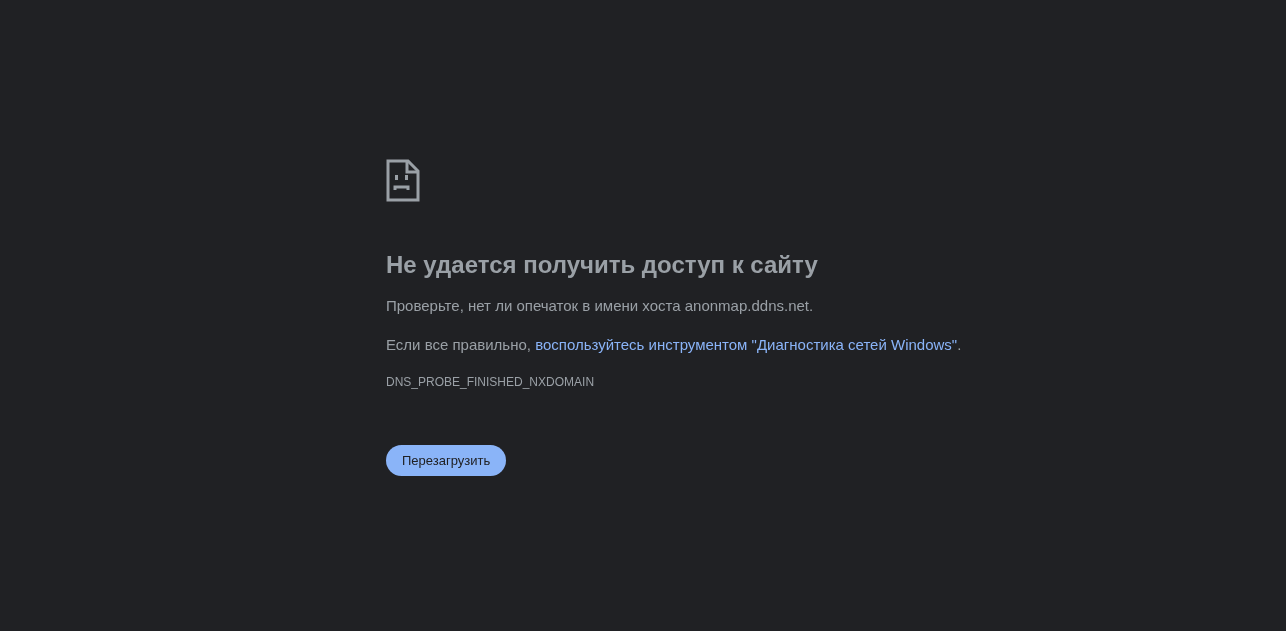 This screenshot has width=1286, height=631. What do you see at coordinates (600, 306) in the screenshot?
I see `hint-text: Проверьте, нет ли опечаток в имени хоста anonmap.ddns.net.` at bounding box center [600, 306].